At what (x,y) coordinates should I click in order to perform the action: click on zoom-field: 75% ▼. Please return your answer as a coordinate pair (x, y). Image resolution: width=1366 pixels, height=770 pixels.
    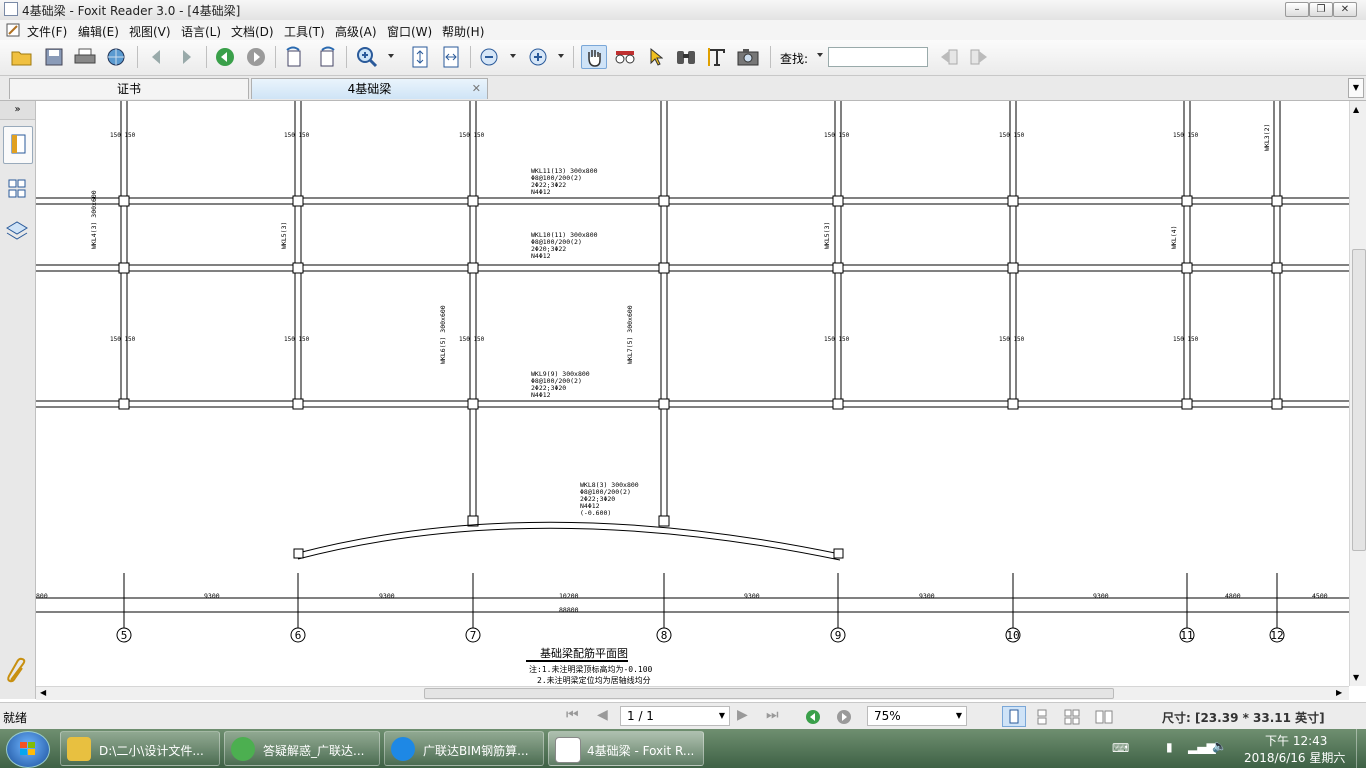
    Looking at the image, I should click on (917, 716).